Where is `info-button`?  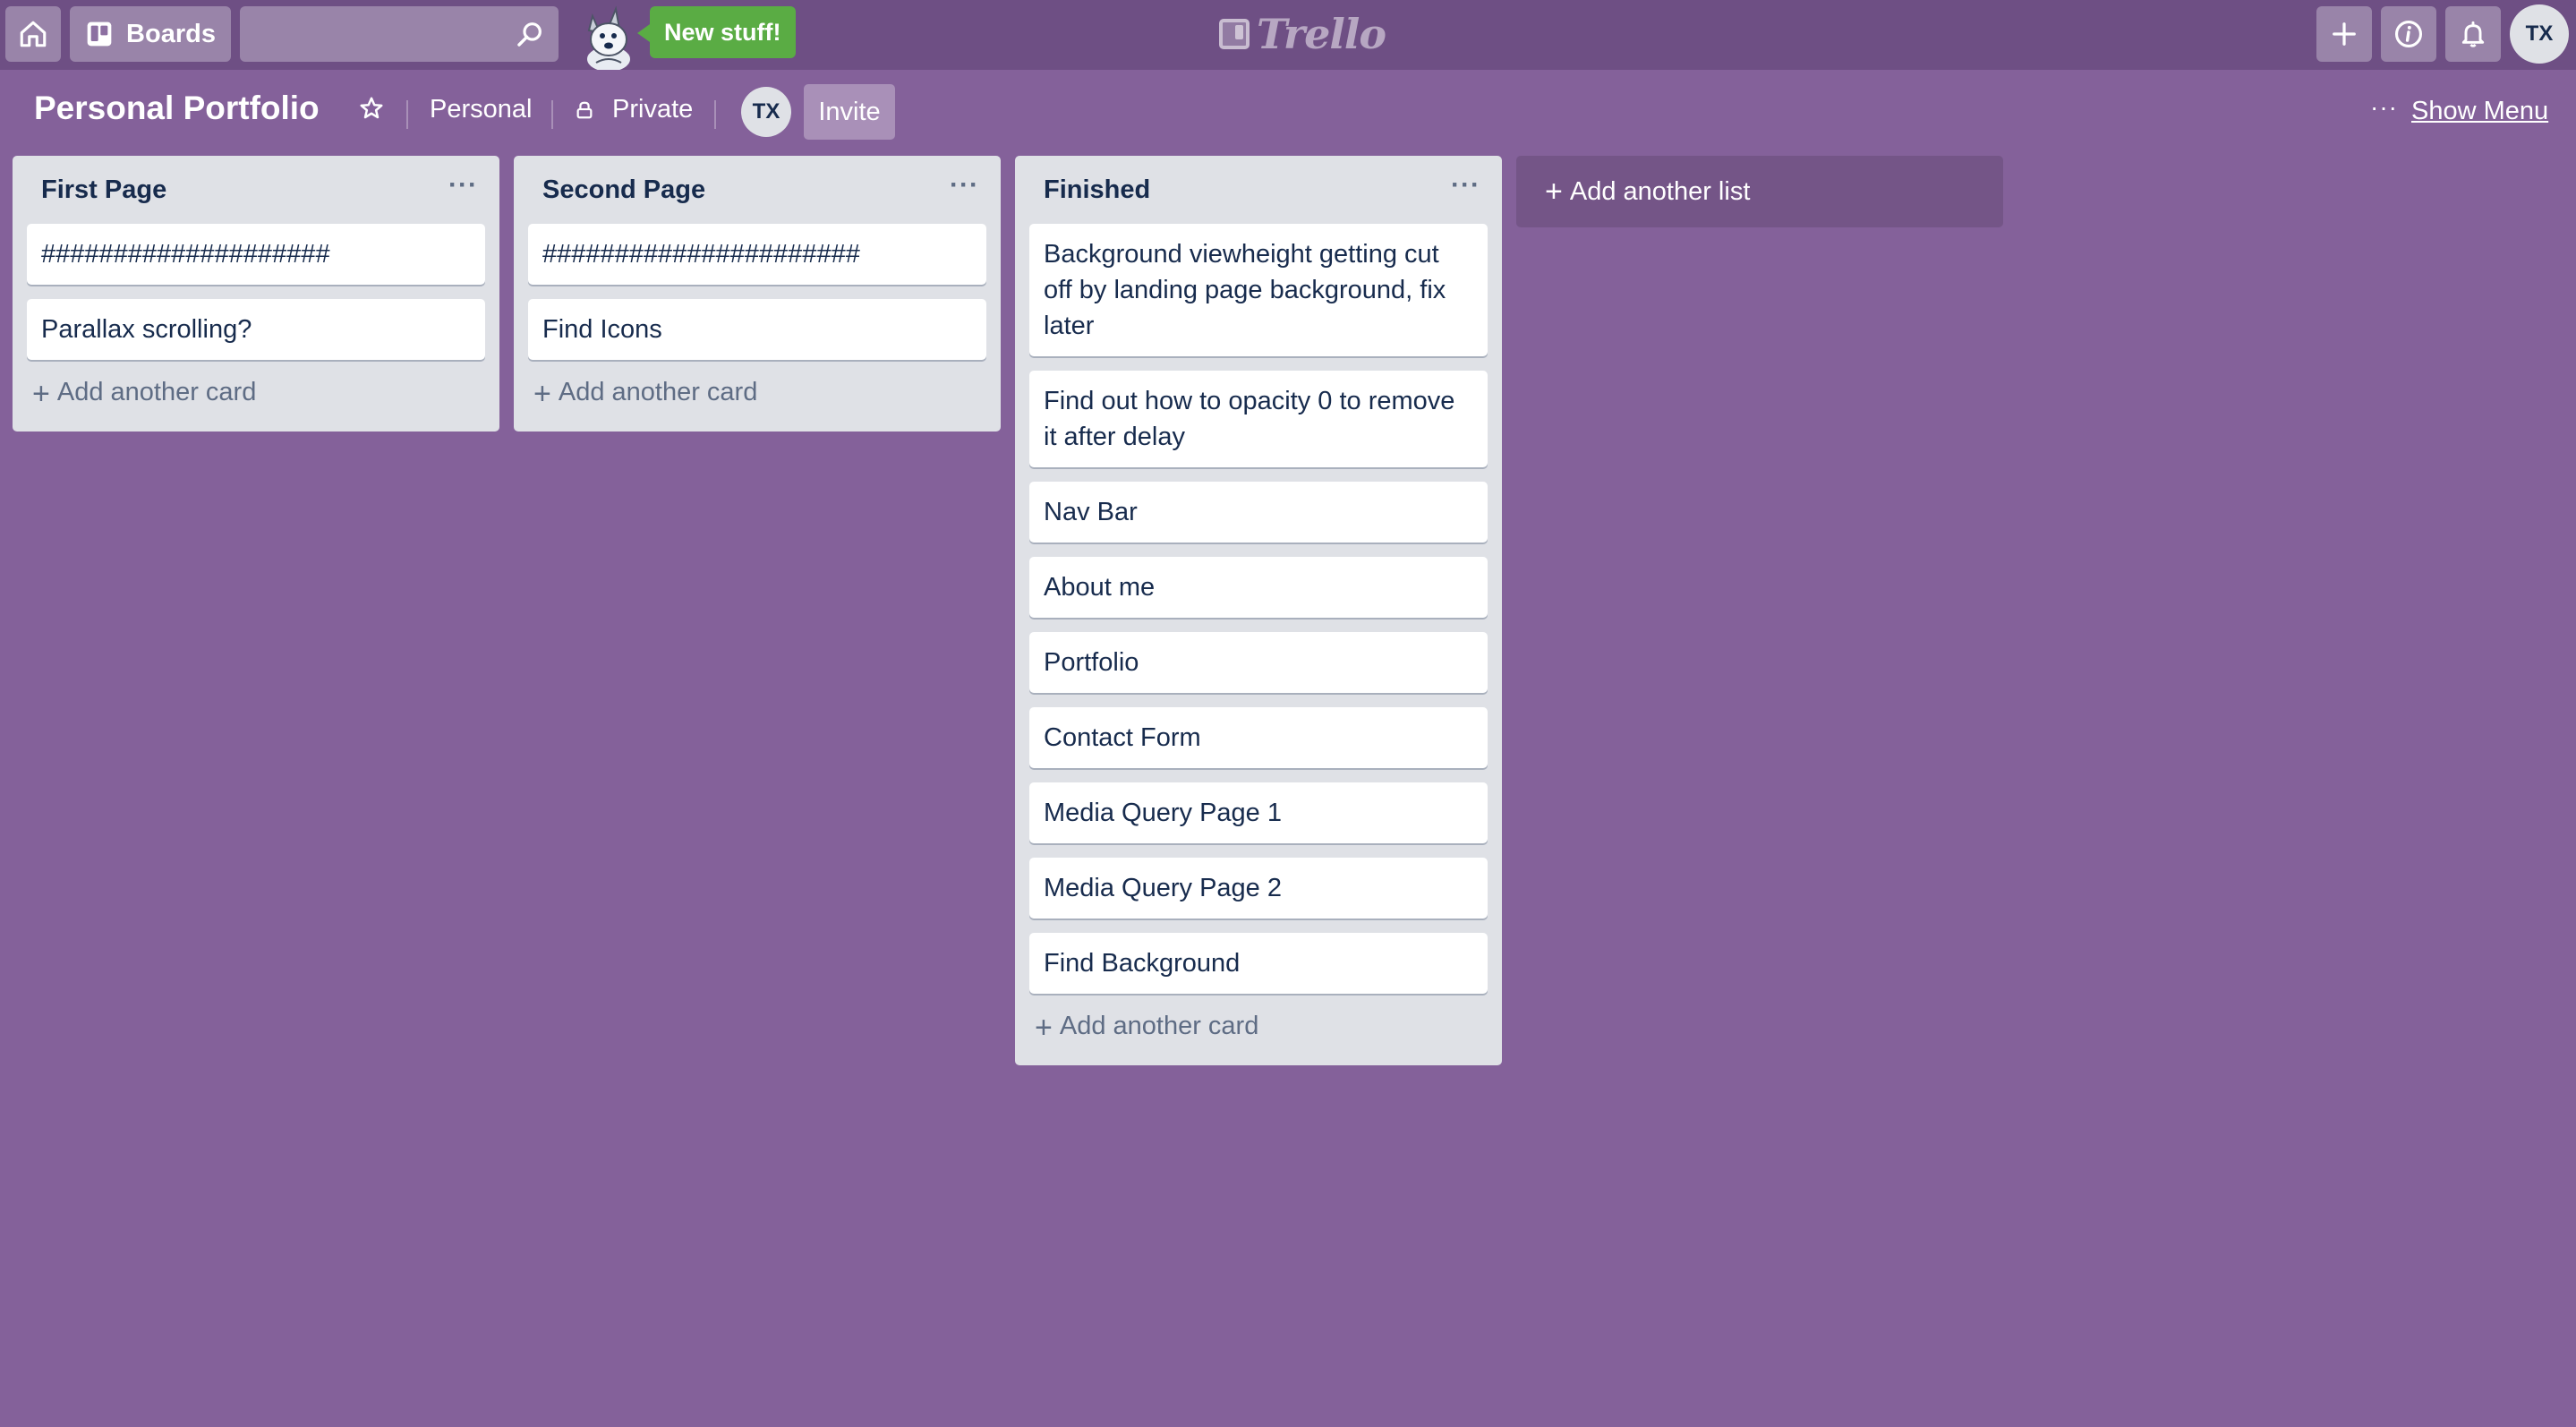 info-button is located at coordinates (2408, 34).